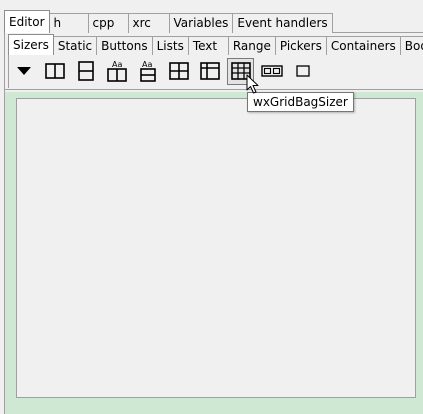  Describe the element at coordinates (124, 45) in the screenshot. I see `tab-buttons: Buttons` at that location.